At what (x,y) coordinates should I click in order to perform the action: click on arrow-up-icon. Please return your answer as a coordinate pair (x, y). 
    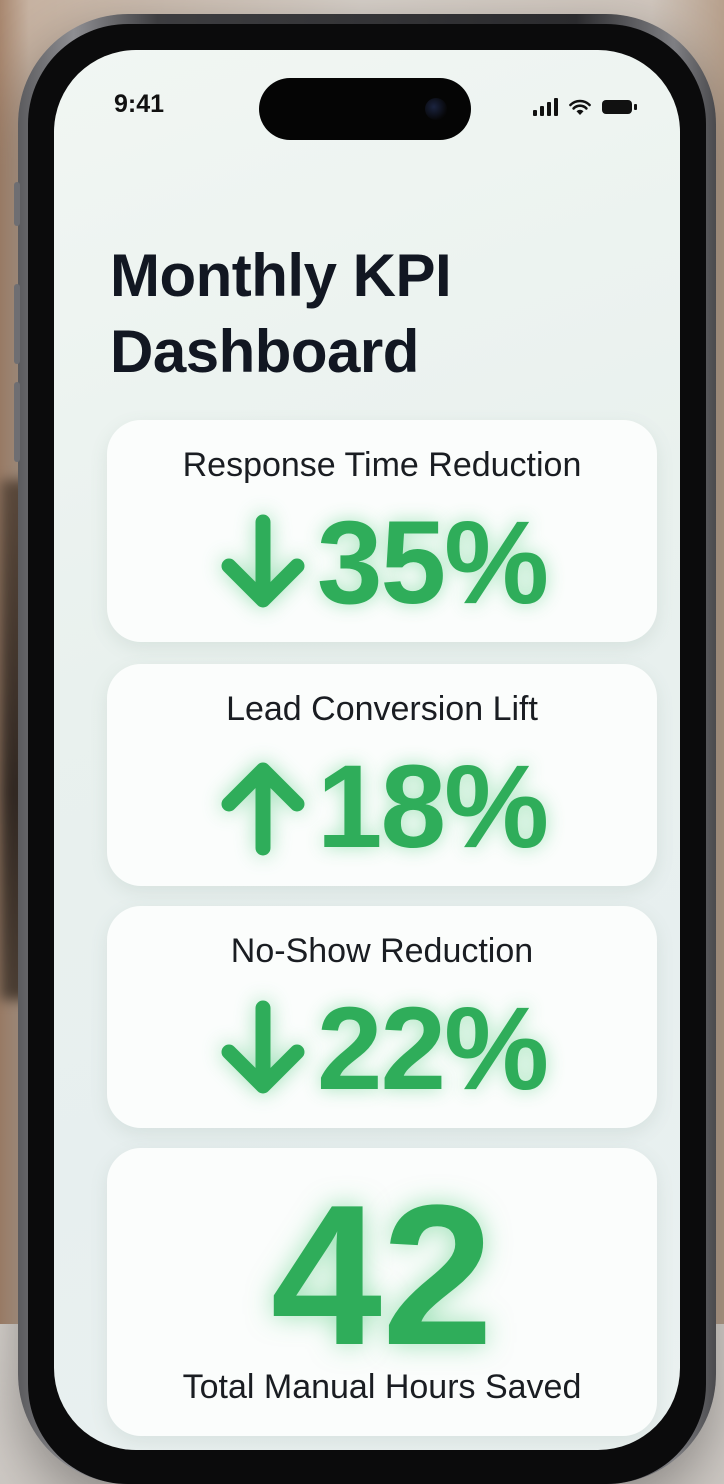
    Looking at the image, I should click on (263, 809).